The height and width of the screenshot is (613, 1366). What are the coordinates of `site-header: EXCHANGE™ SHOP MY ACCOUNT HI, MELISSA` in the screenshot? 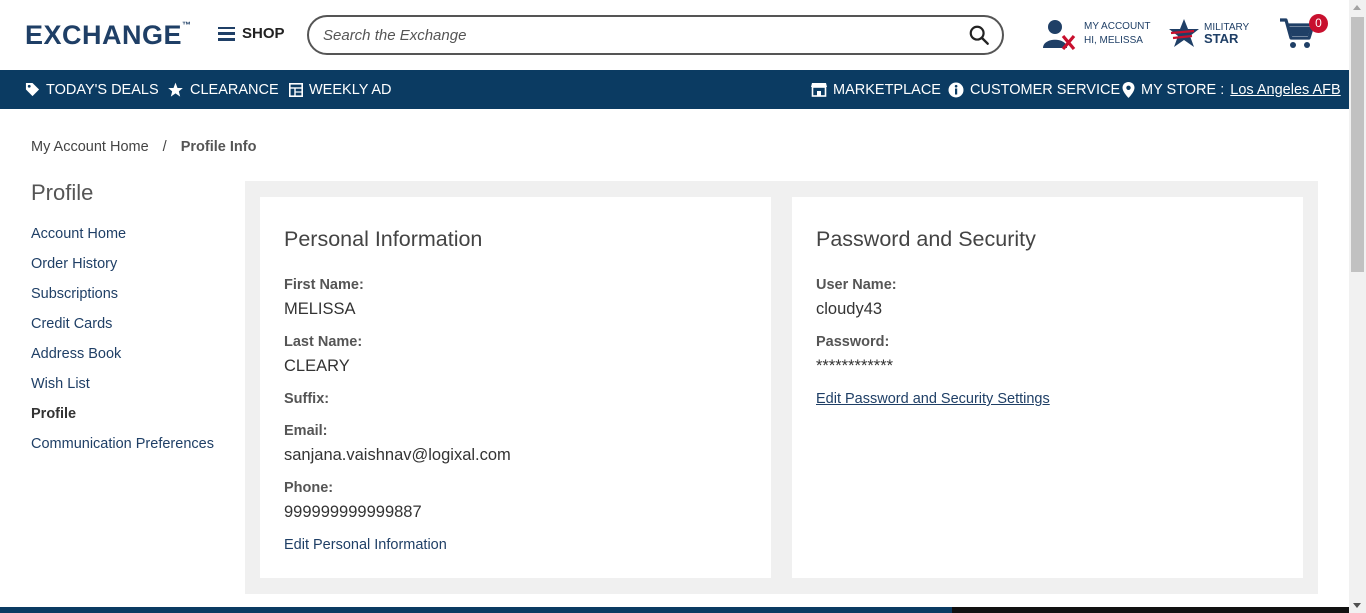 It's located at (674, 35).